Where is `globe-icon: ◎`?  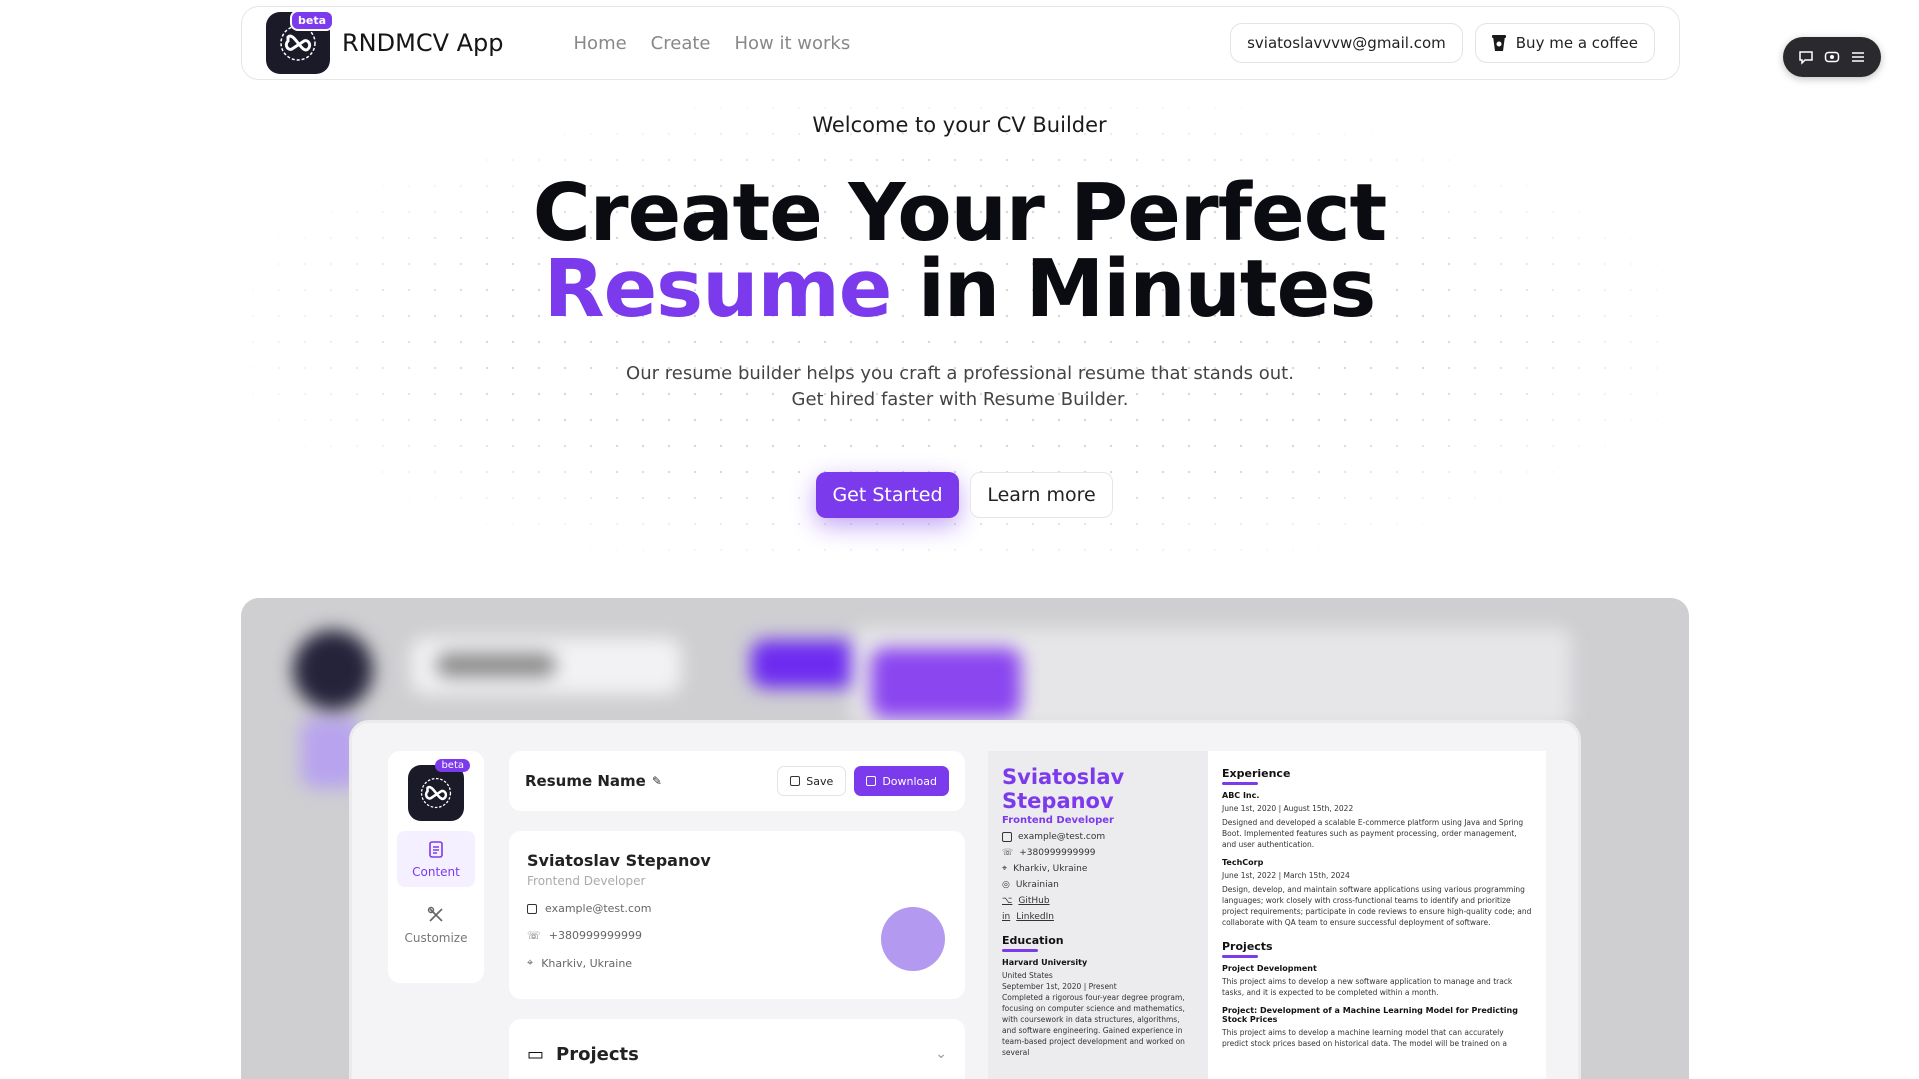 globe-icon: ◎ is located at coordinates (1006, 885).